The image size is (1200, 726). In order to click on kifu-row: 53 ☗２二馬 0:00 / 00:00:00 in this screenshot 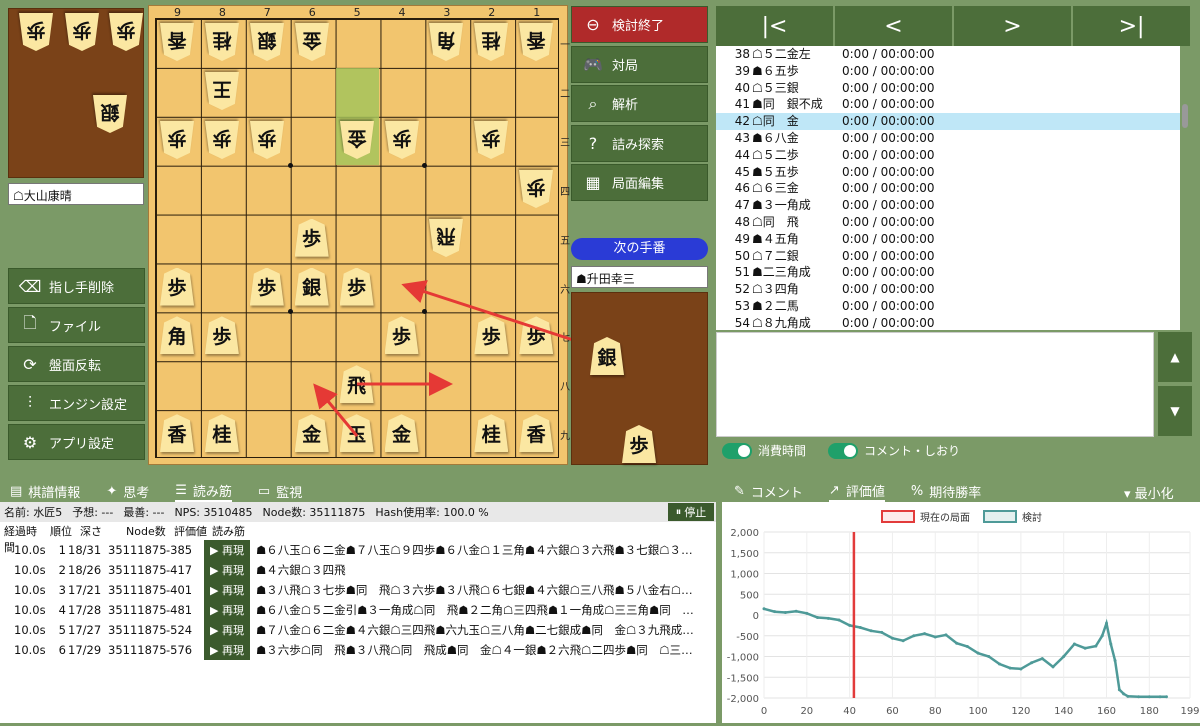, I will do `click(948, 306)`.